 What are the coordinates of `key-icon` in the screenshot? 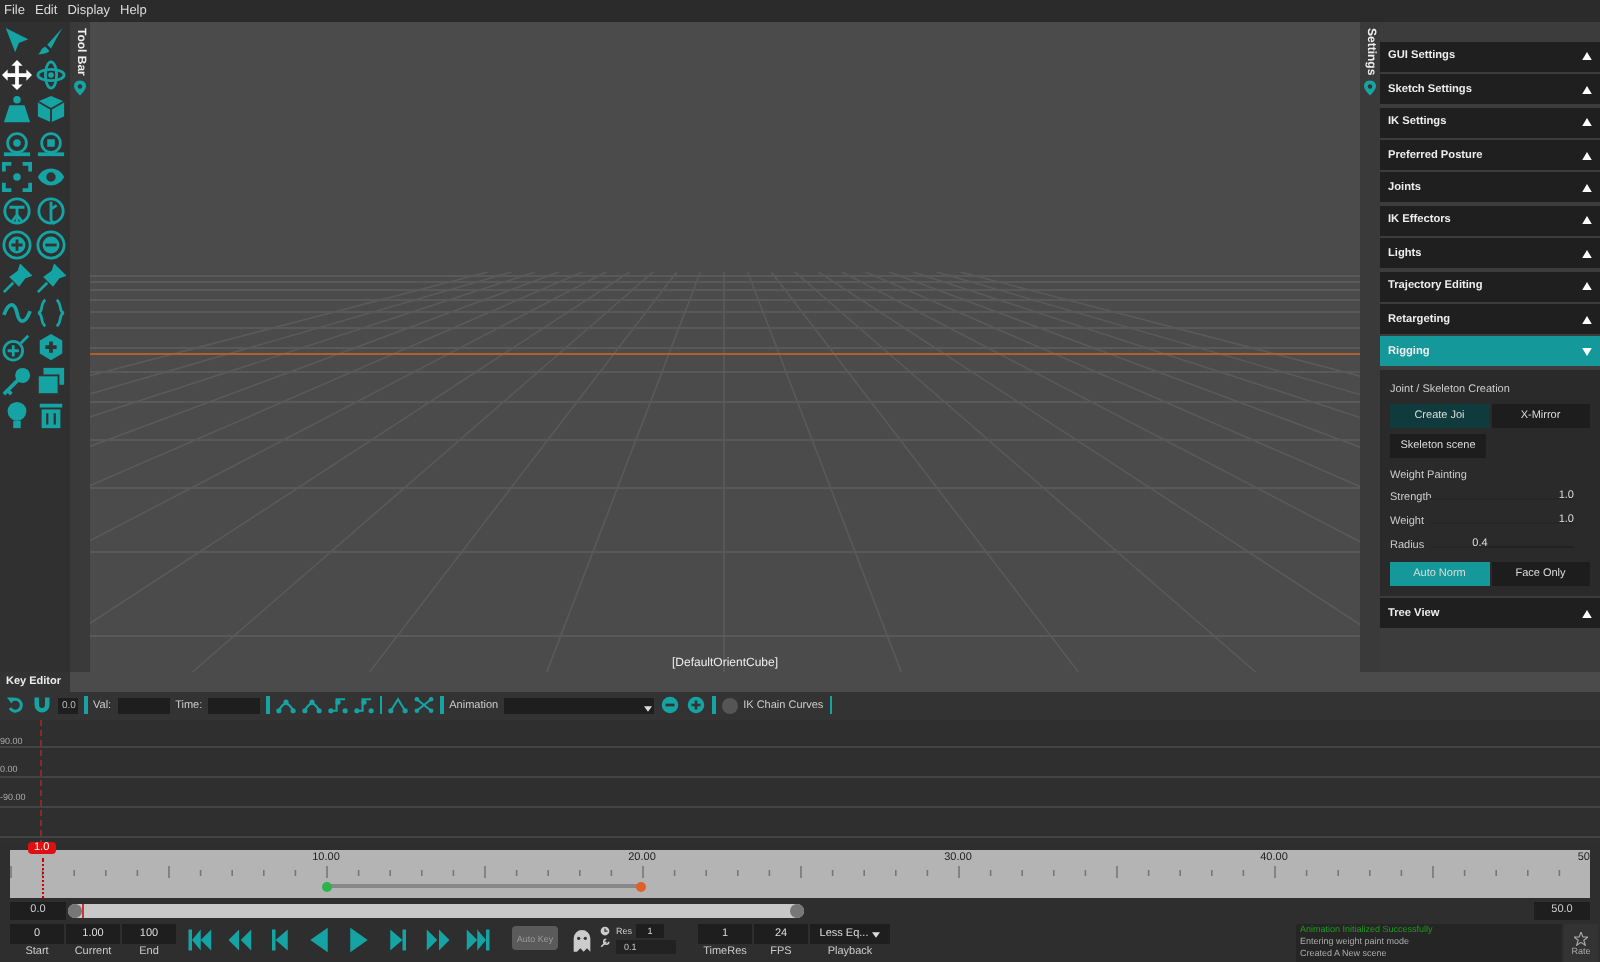 It's located at (17, 380).